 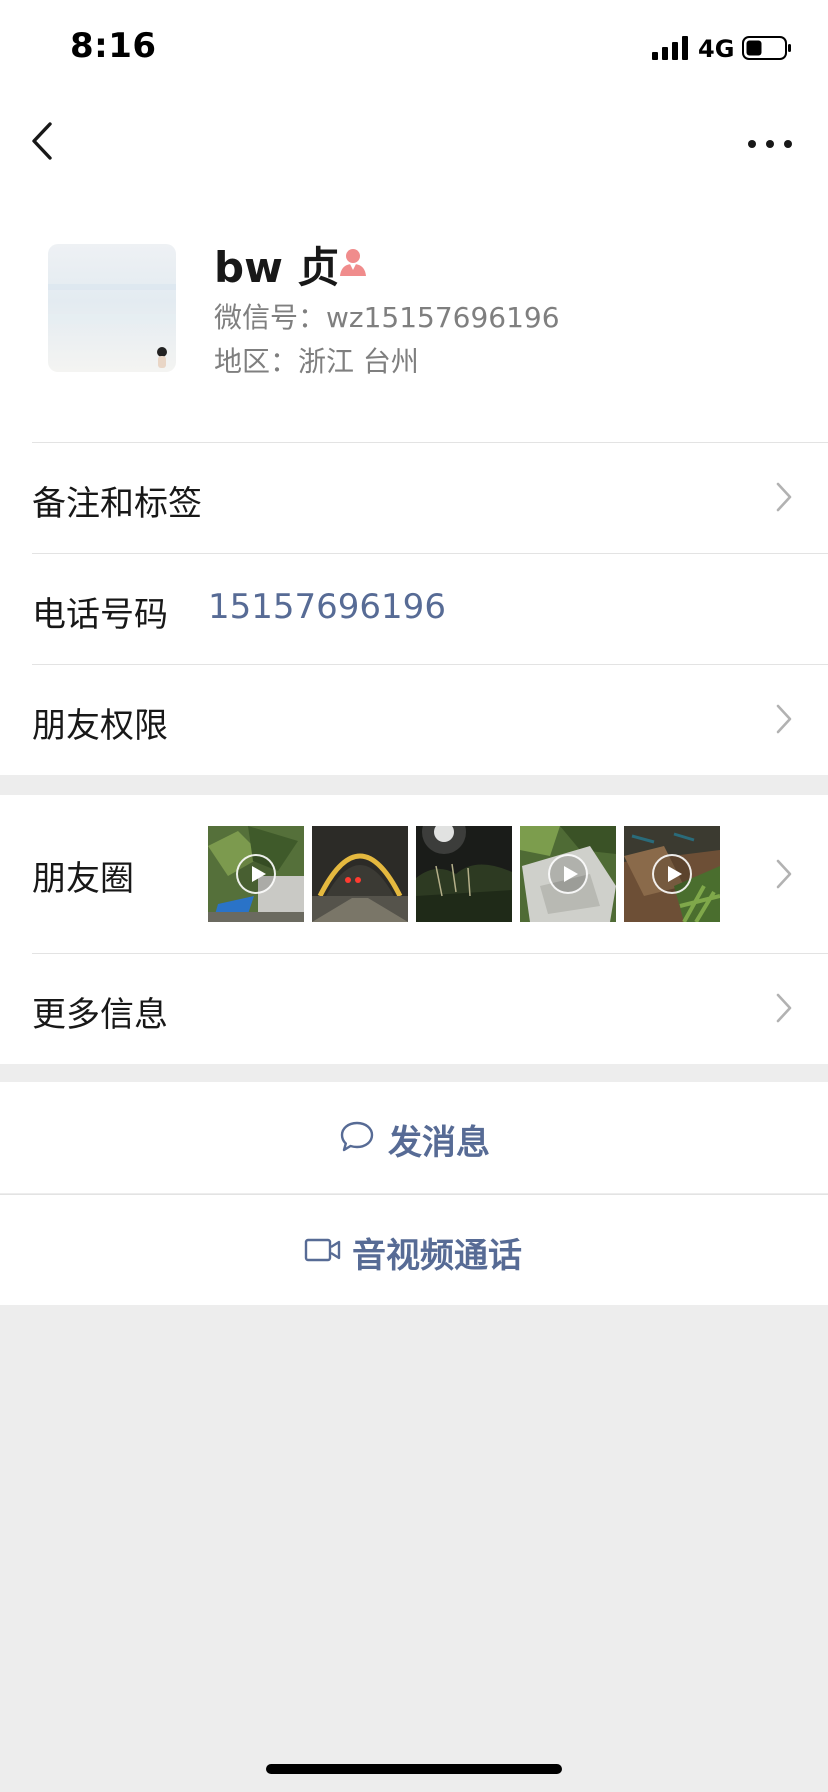 What do you see at coordinates (716, 49) in the screenshot?
I see `network-type: 4G` at bounding box center [716, 49].